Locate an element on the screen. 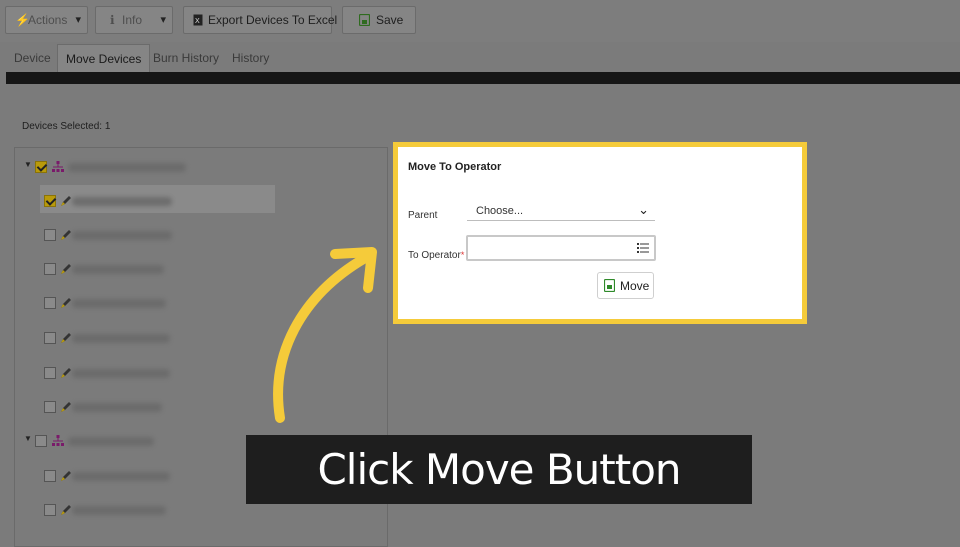 The image size is (960, 547). save-icon is located at coordinates (364, 20).